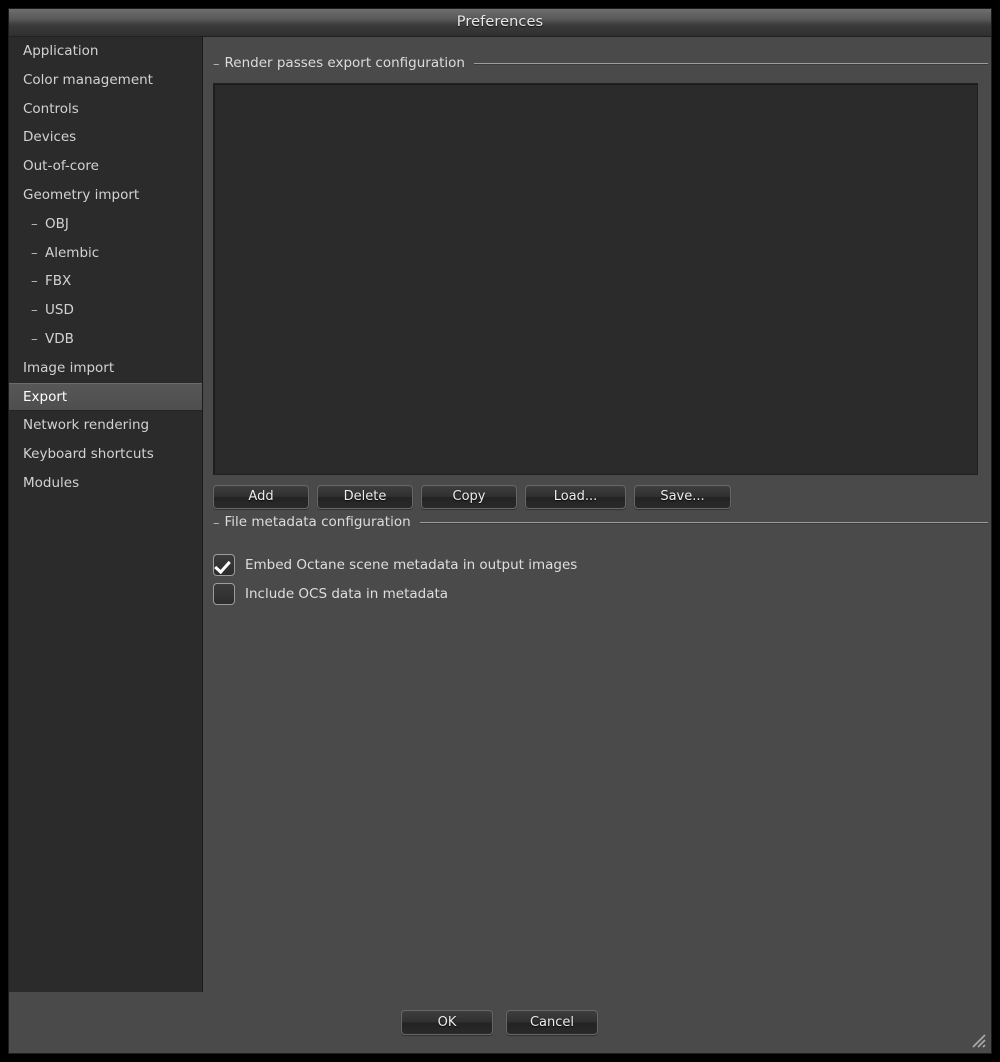  I want to click on sidebar-item-network-rendering: Network rendering, so click(105, 425).